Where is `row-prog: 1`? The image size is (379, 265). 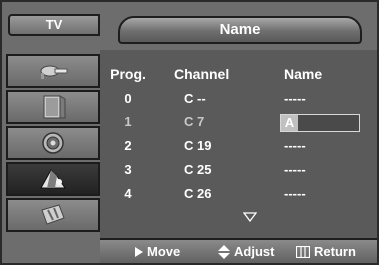
row-prog: 1 is located at coordinates (128, 121).